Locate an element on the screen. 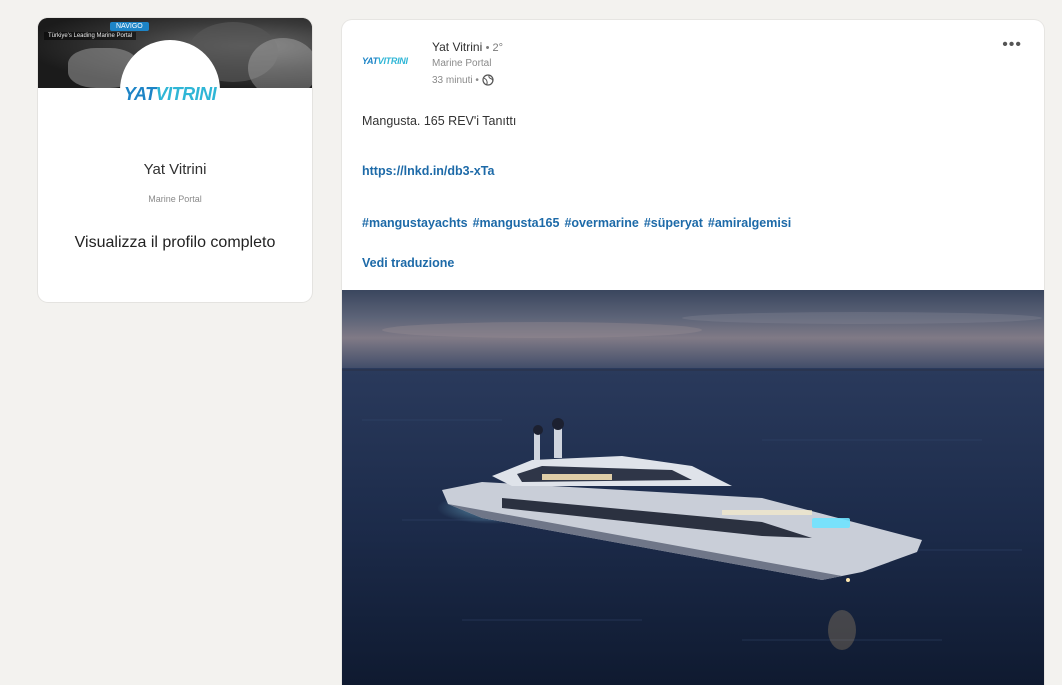 This screenshot has height=685, width=1062. view-full-profile-link: Visualizza il profilo completo is located at coordinates (175, 243).